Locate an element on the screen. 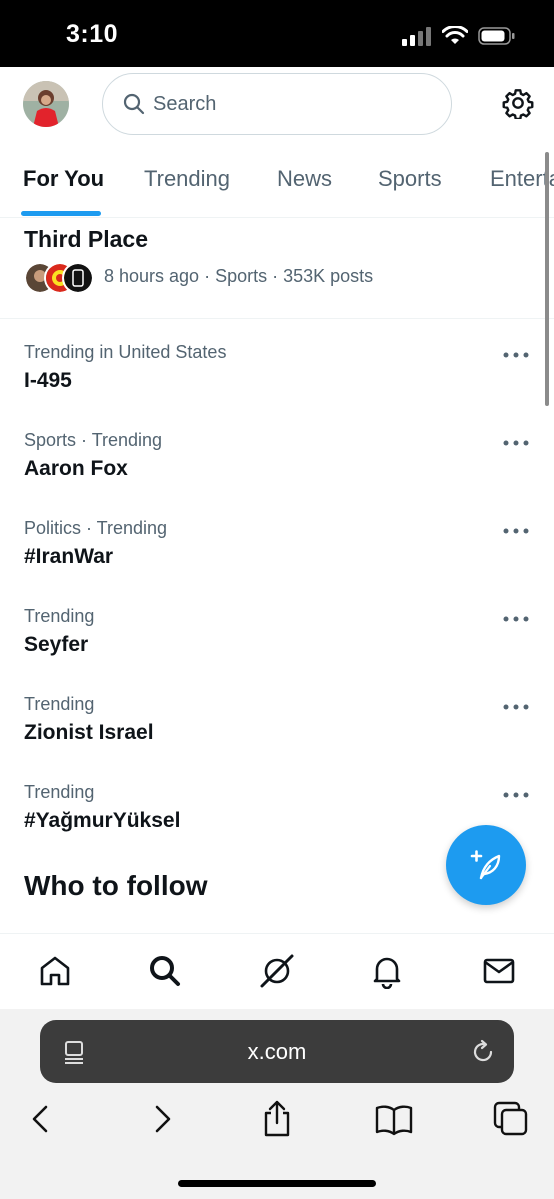 The image size is (554, 1199). header: Search is located at coordinates (277, 107).